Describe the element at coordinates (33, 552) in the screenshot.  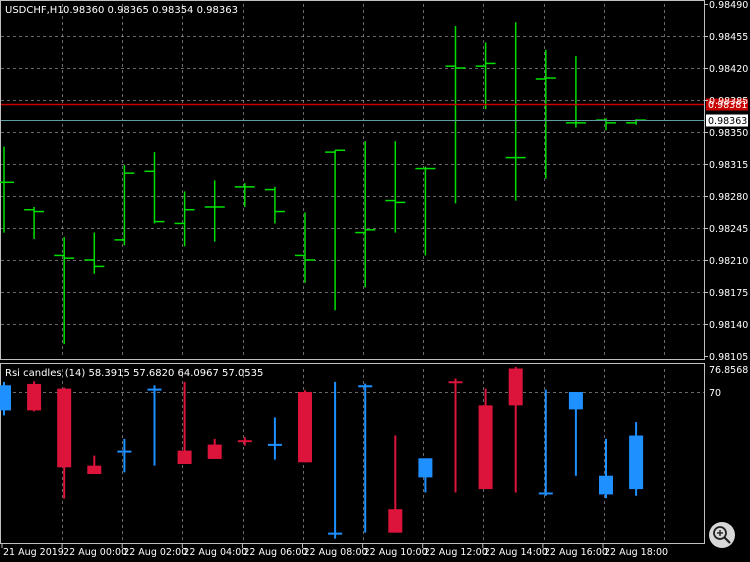
I see `time-tick-label: 21 Aug 2019` at that location.